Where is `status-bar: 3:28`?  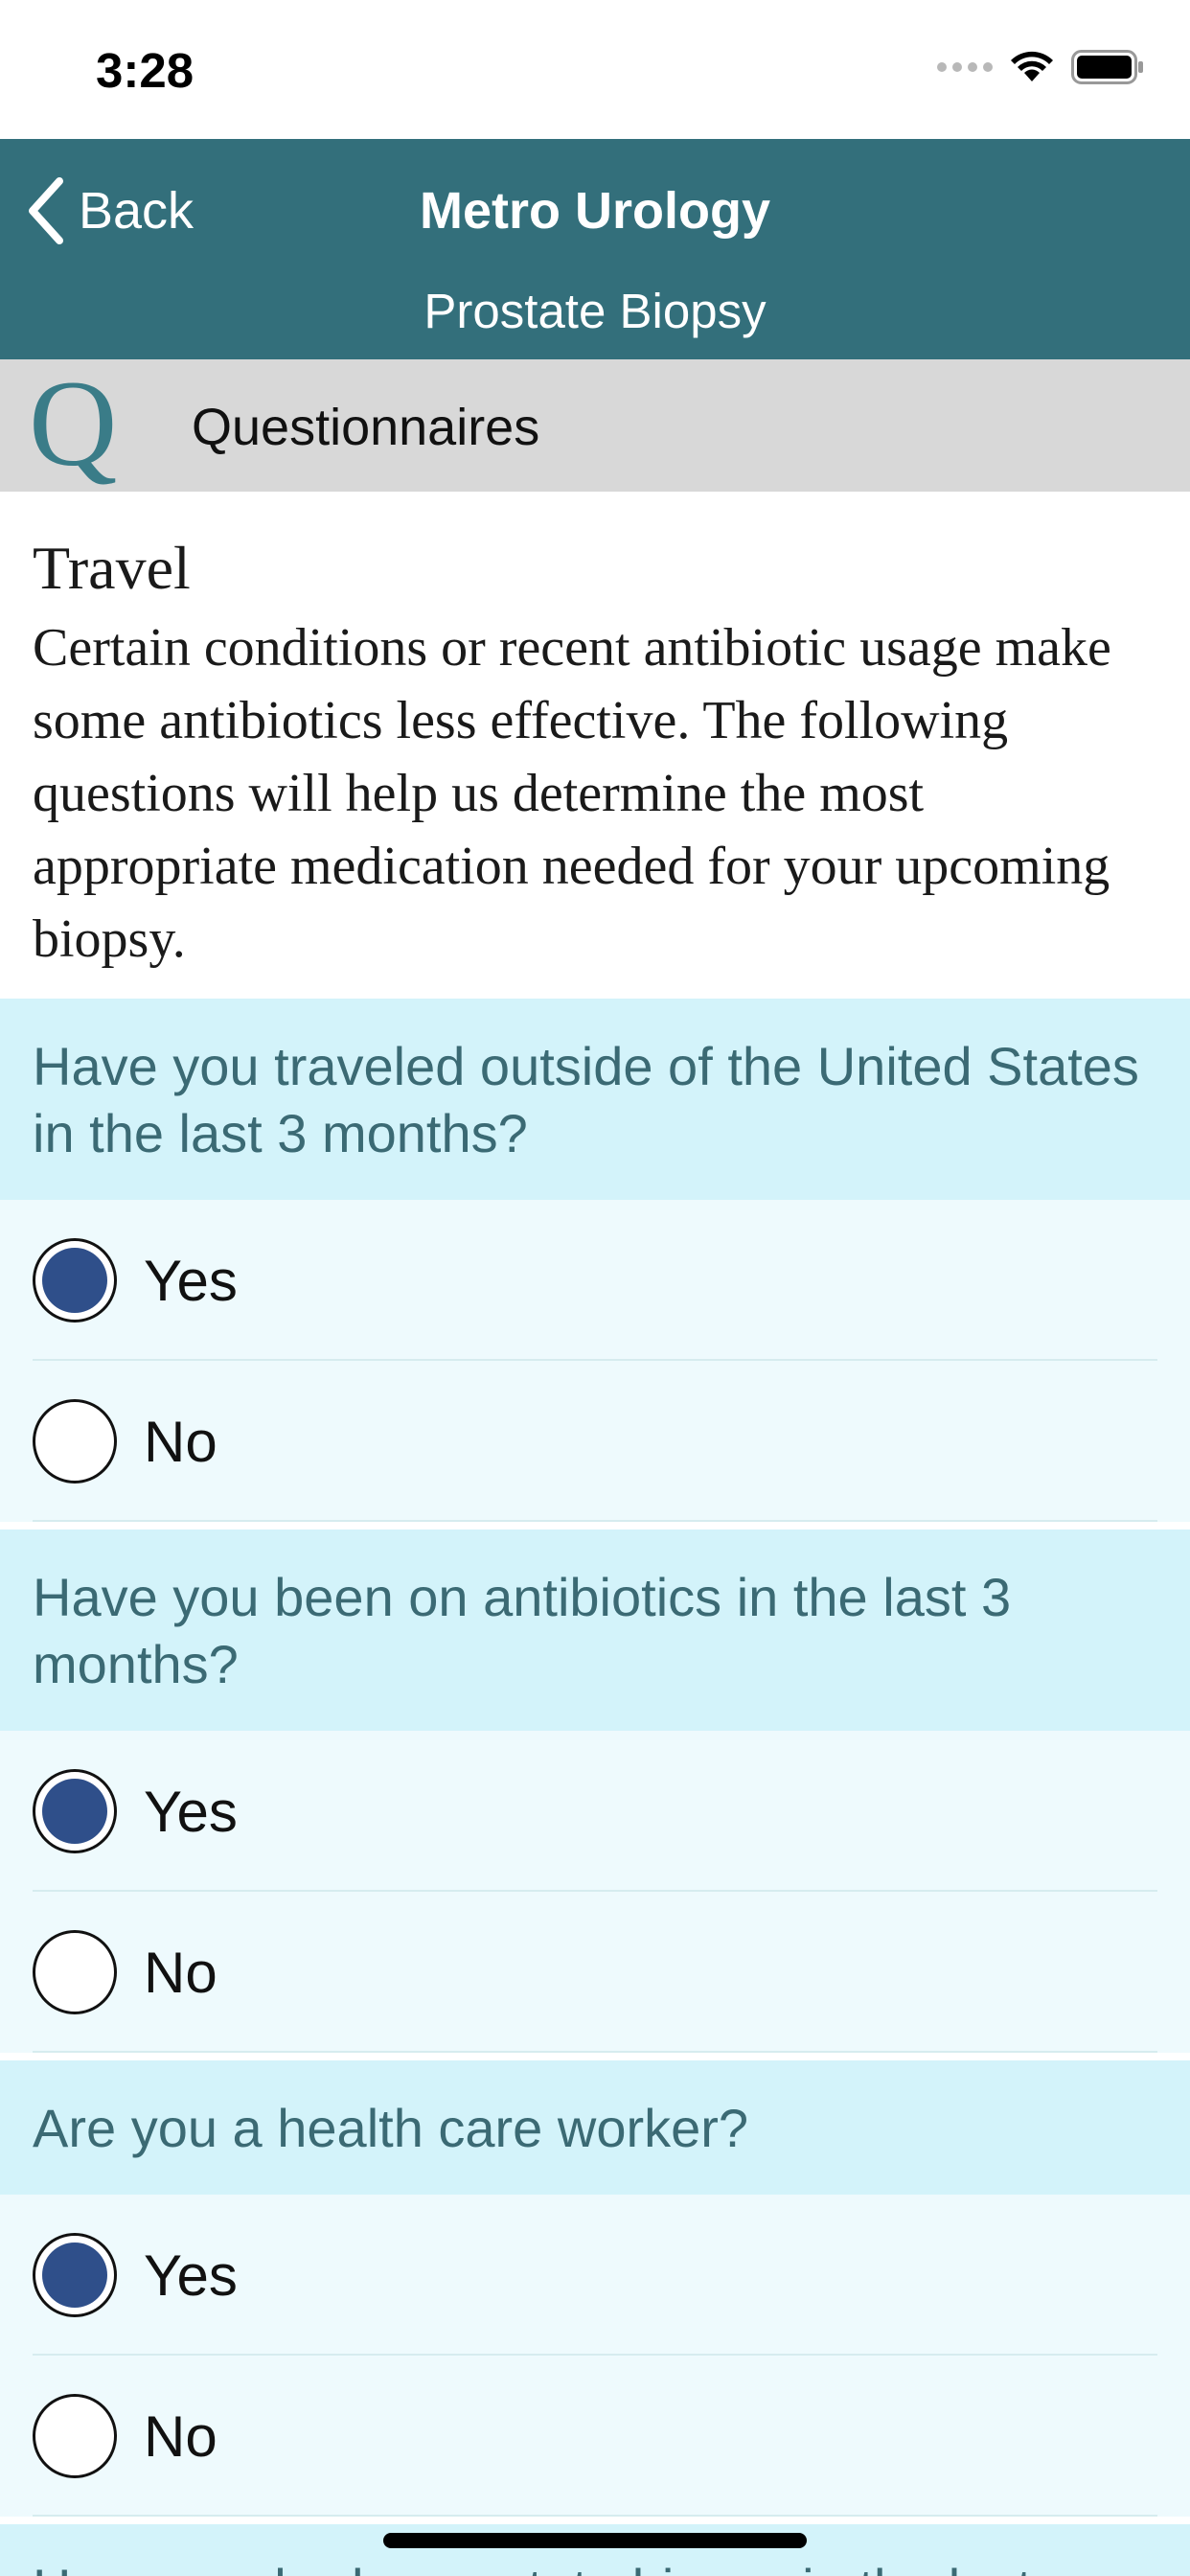 status-bar: 3:28 is located at coordinates (595, 69).